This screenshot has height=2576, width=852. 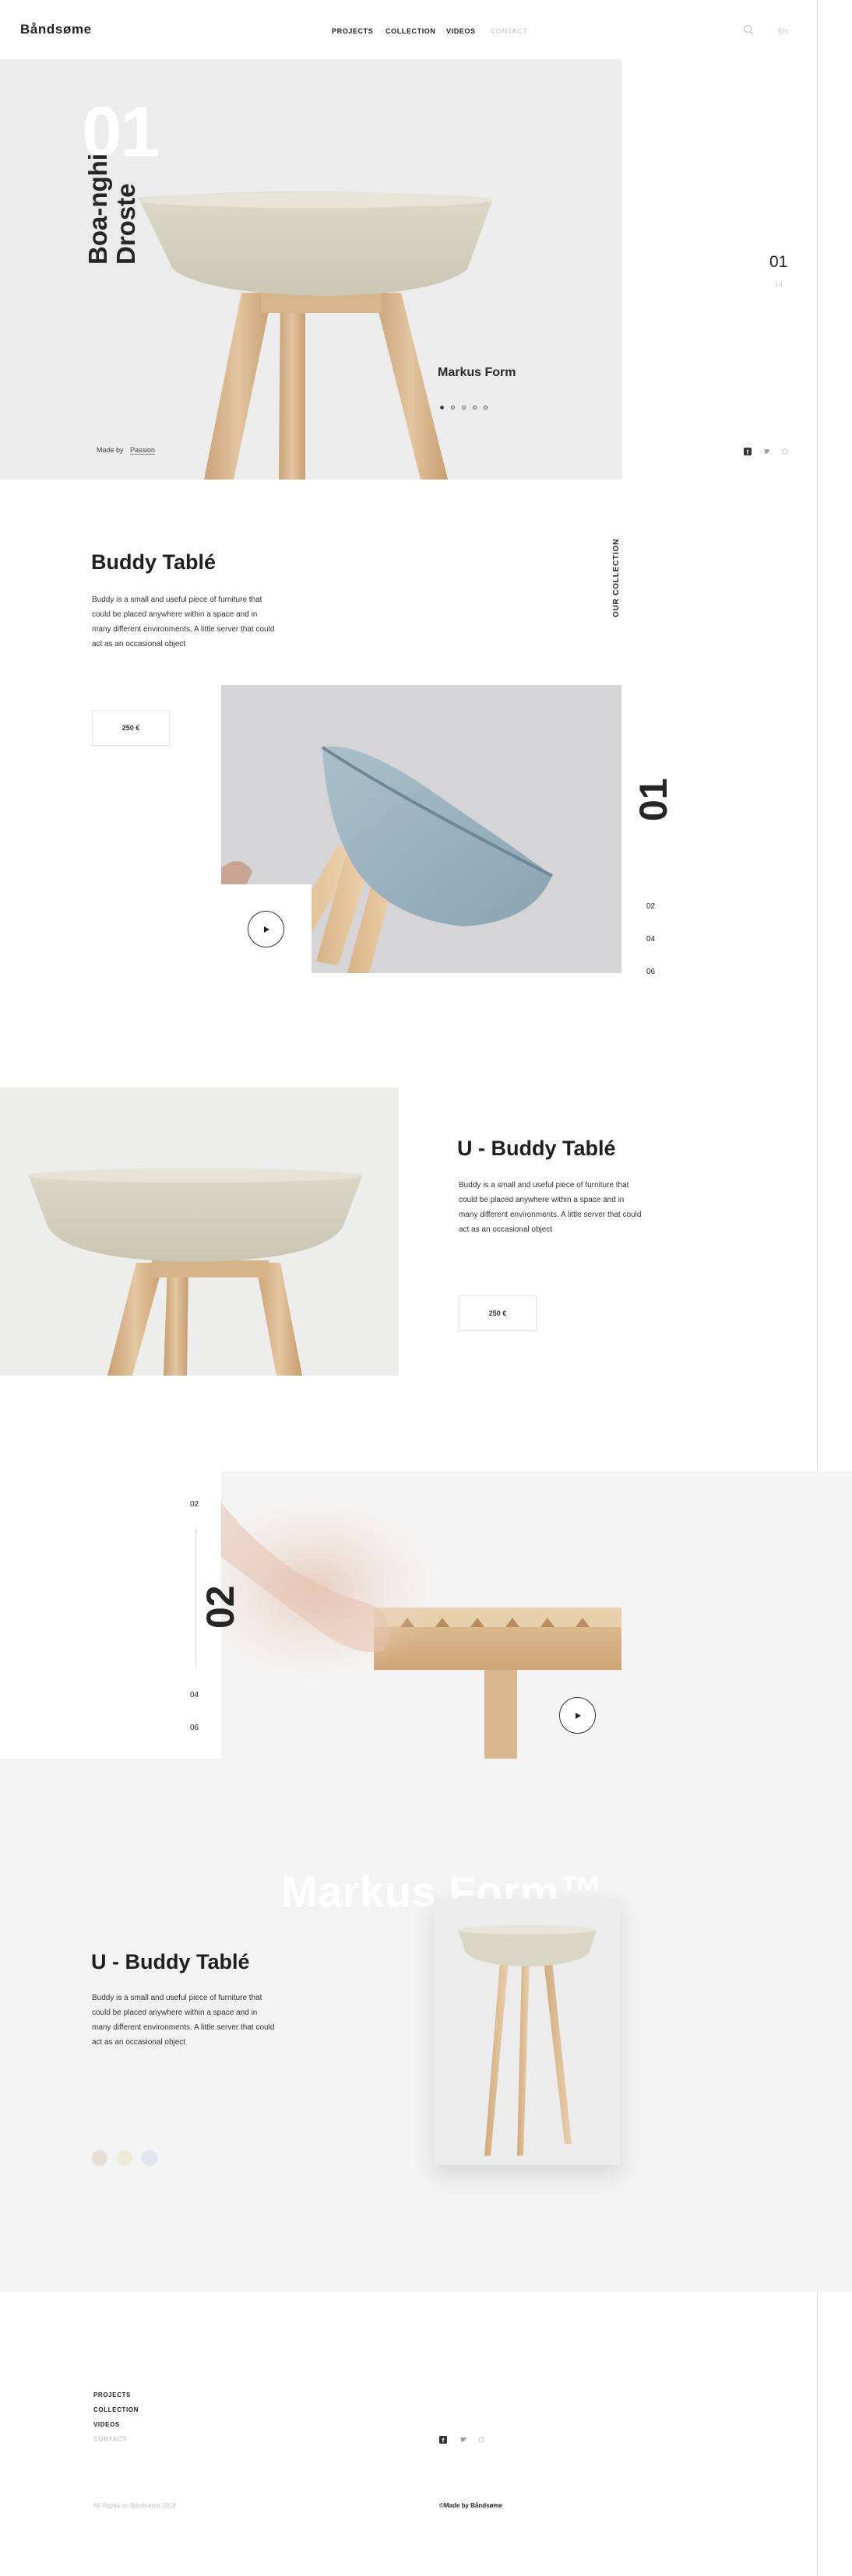 I want to click on section1-num-02: 02, so click(x=650, y=906).